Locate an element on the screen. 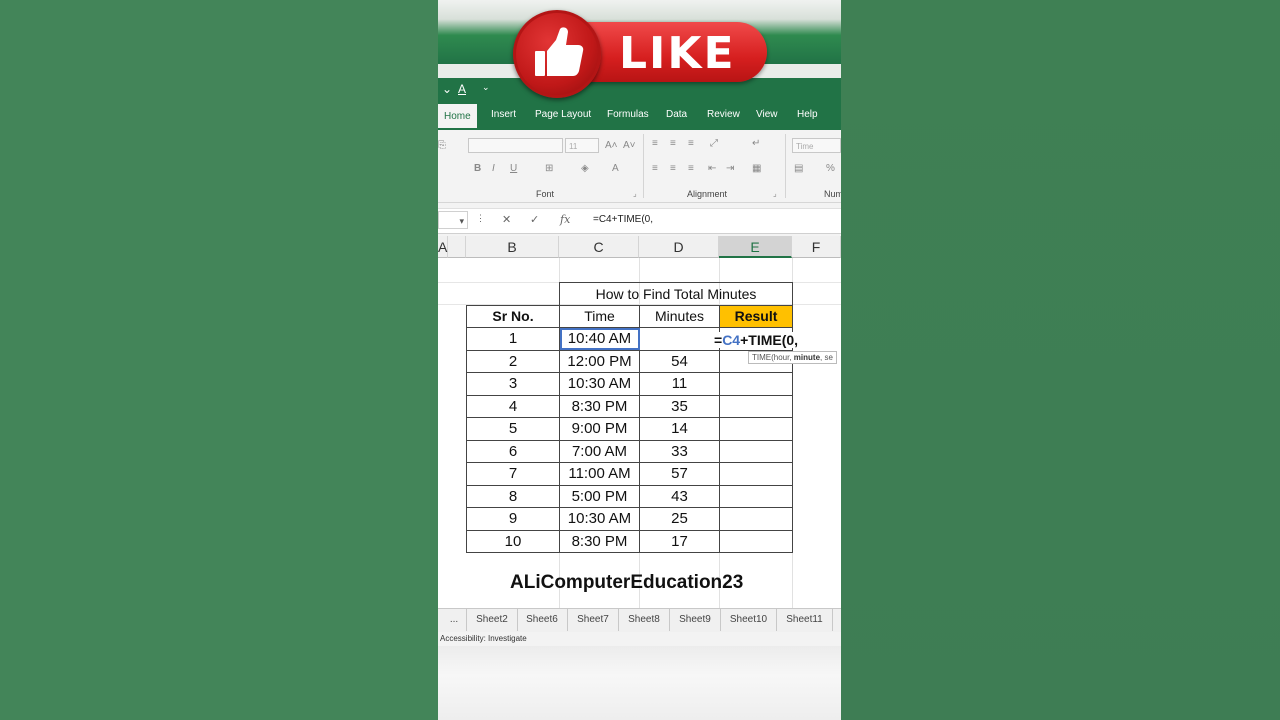 The width and height of the screenshot is (1280, 720). sheet-tab-sheet6: Sheet6 is located at coordinates (542, 620).